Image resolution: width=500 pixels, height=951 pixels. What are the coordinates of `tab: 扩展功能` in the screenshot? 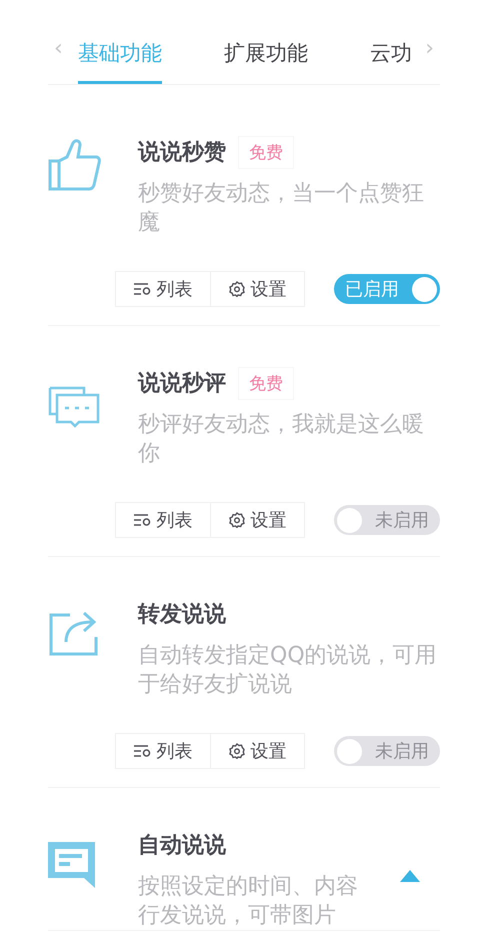 It's located at (266, 61).